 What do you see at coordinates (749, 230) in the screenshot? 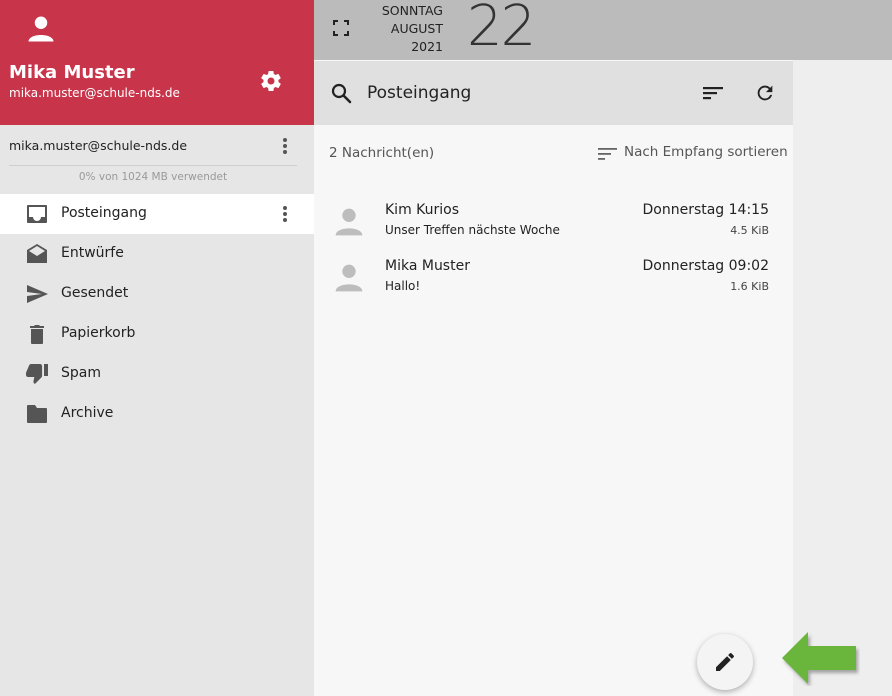
I see `message-size: 4.5 KiB` at bounding box center [749, 230].